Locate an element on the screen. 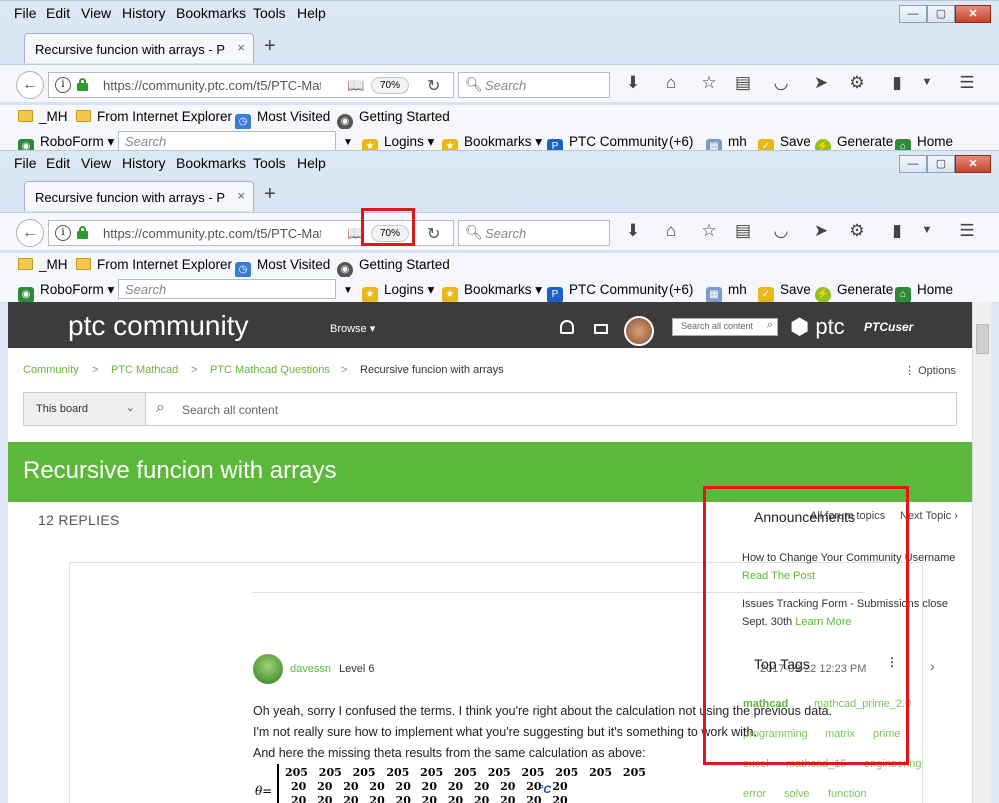 The width and height of the screenshot is (999, 803). roboform-generate: ⚡ Generate is located at coordinates (854, 292).